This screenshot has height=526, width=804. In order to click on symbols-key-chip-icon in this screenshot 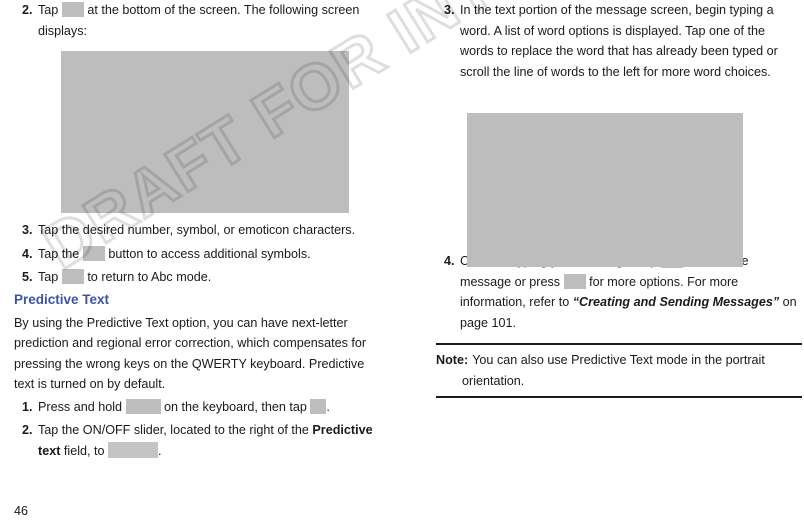, I will do `click(72, 10)`.